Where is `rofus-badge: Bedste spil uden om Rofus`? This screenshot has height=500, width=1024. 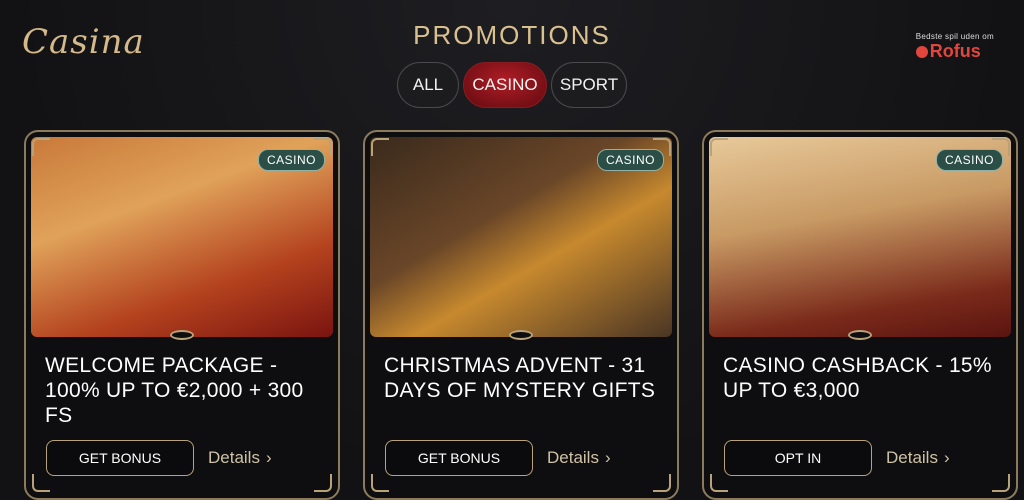
rofus-badge: Bedste spil uden om Rofus is located at coordinates (954, 47).